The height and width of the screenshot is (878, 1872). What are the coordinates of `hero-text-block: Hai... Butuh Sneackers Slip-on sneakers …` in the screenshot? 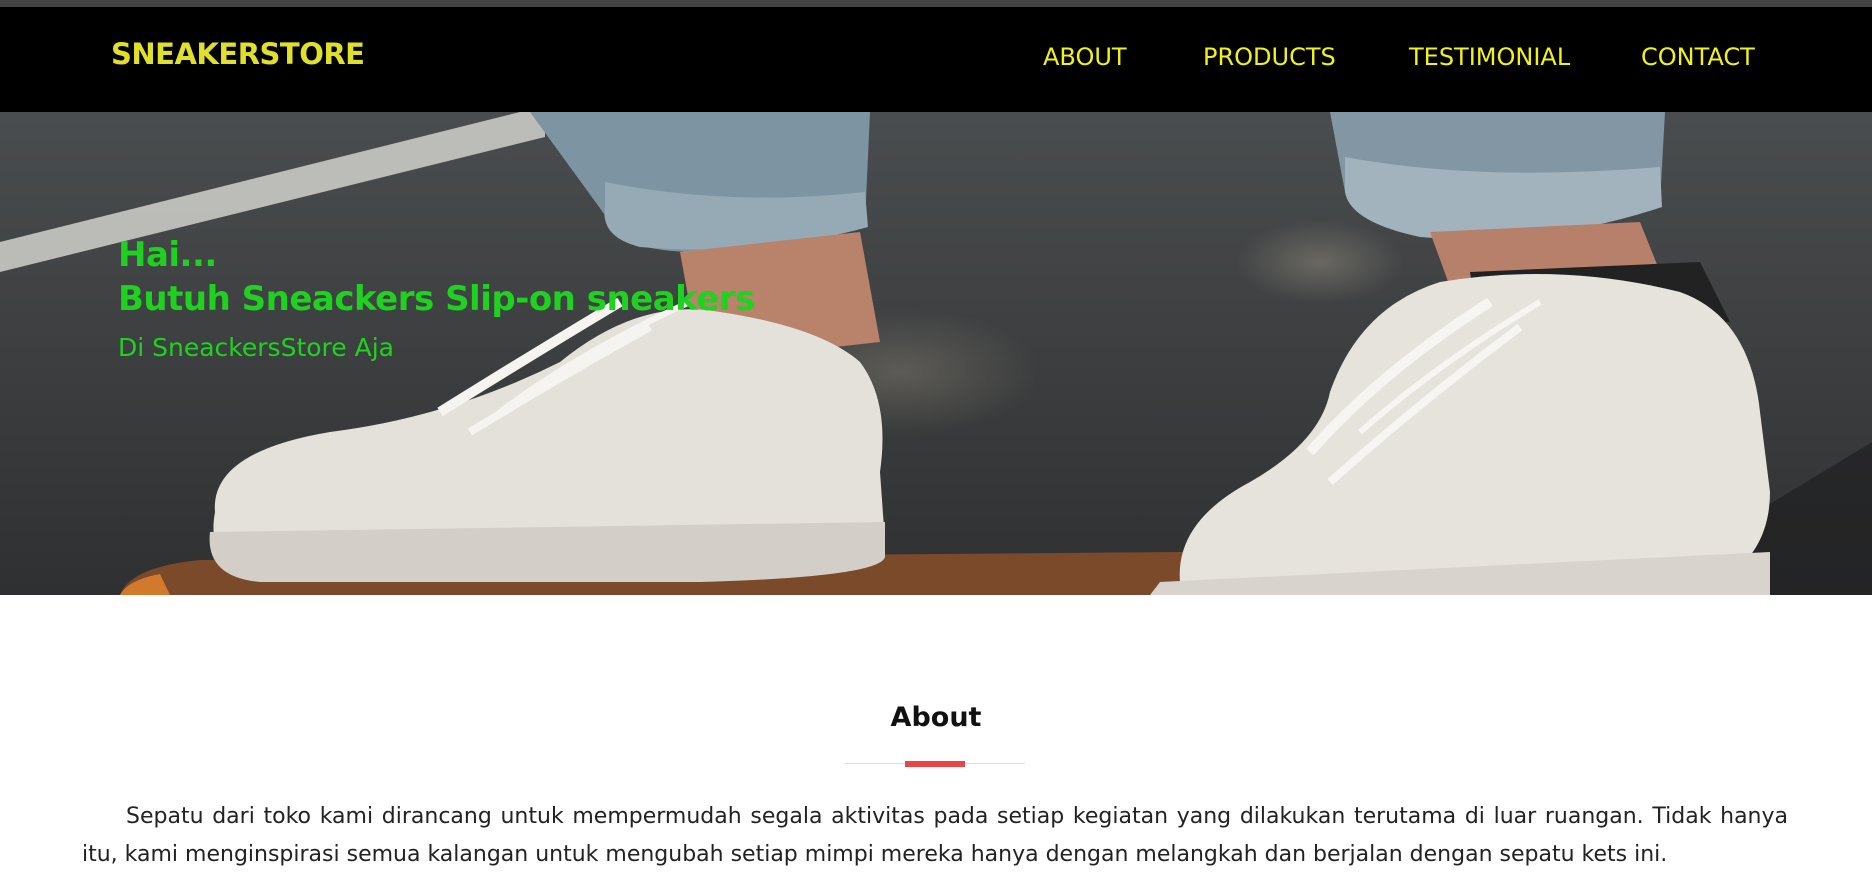 It's located at (436, 297).